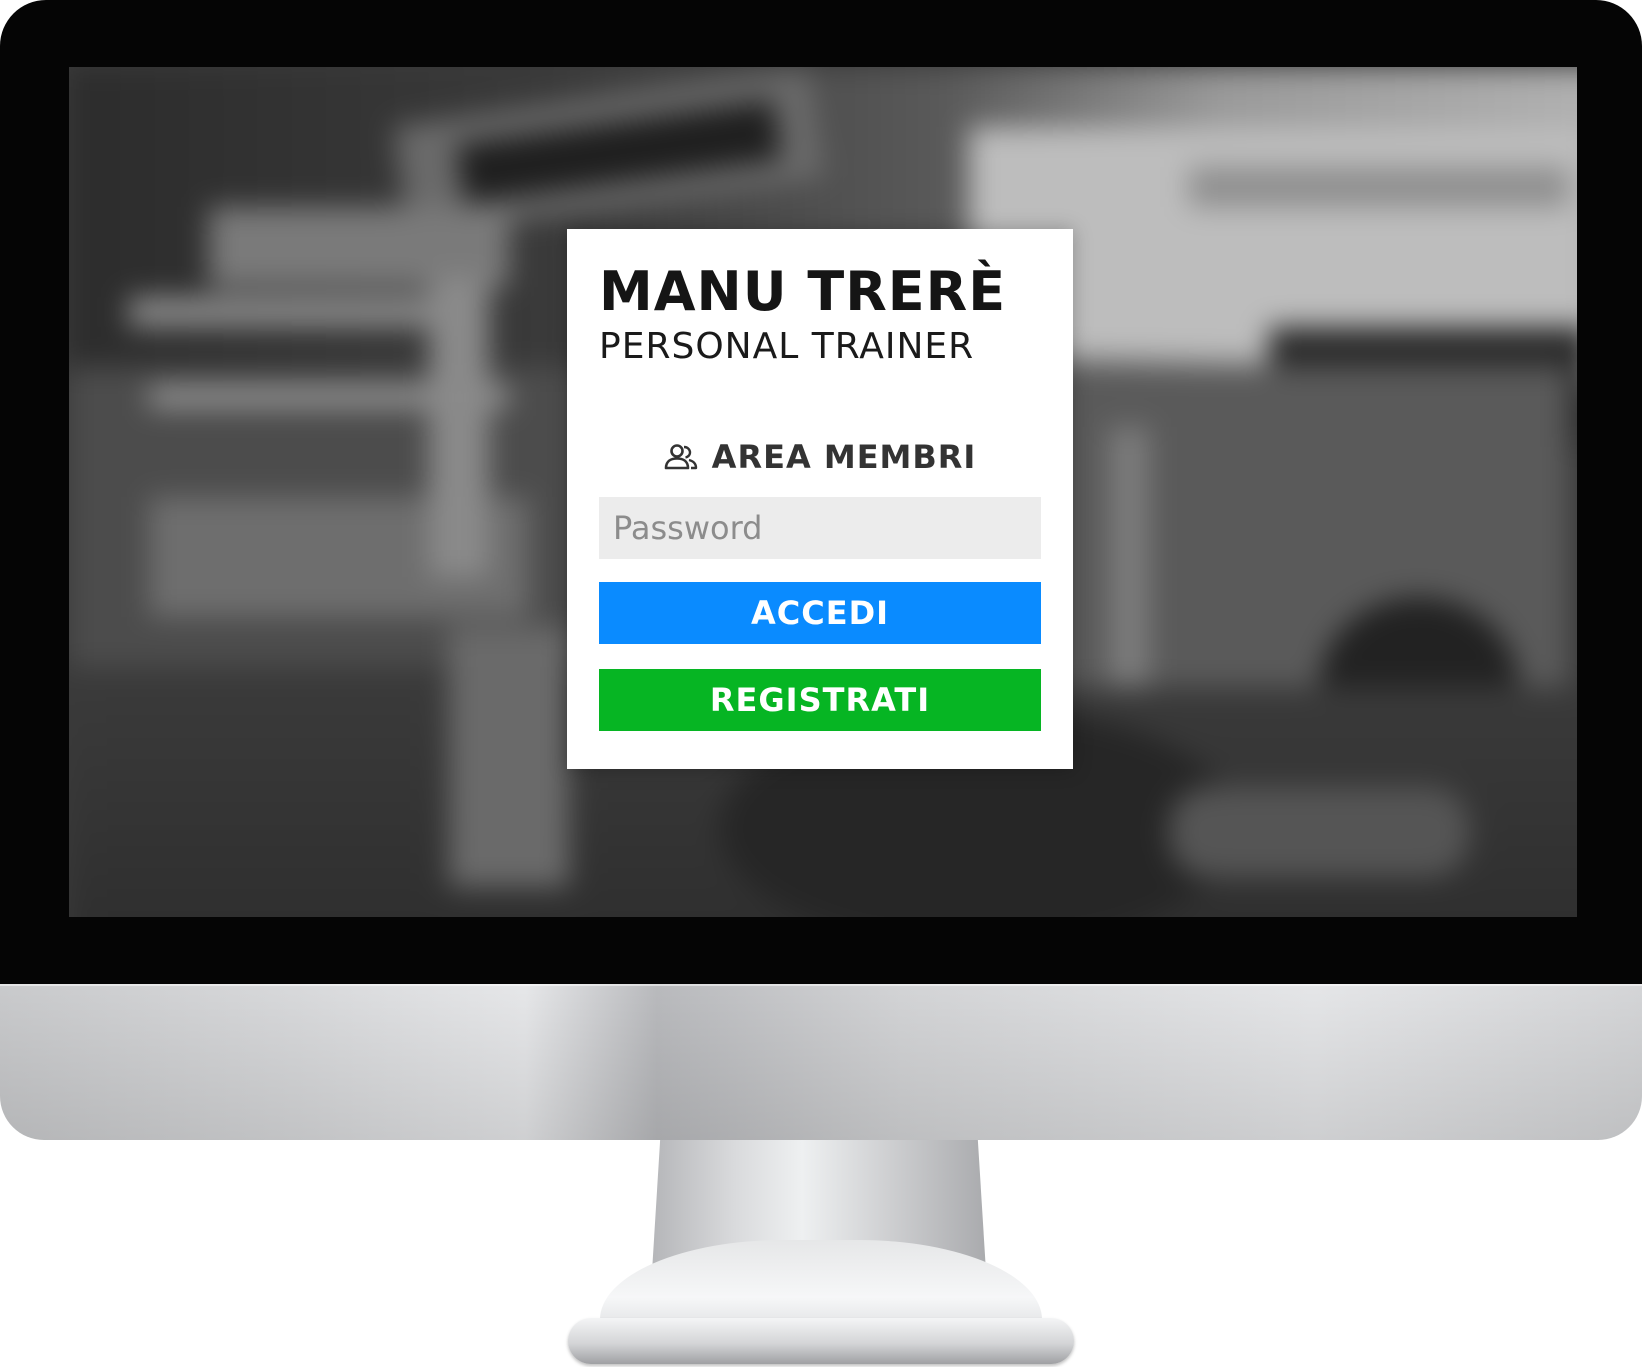 Image resolution: width=1642 pixels, height=1367 pixels. Describe the element at coordinates (820, 700) in the screenshot. I see `register-button: REGISTRATI` at that location.